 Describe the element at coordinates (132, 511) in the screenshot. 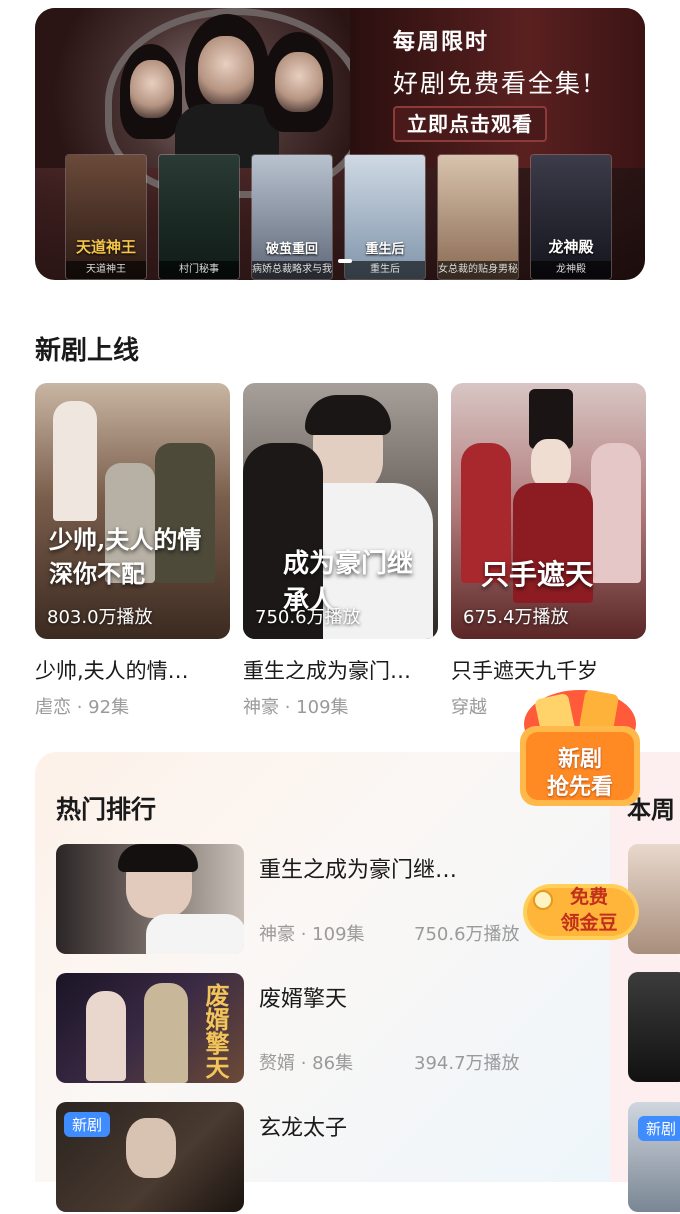

I see `drama-cover: 少帅,夫人的情深你不配 803.0万播放` at that location.